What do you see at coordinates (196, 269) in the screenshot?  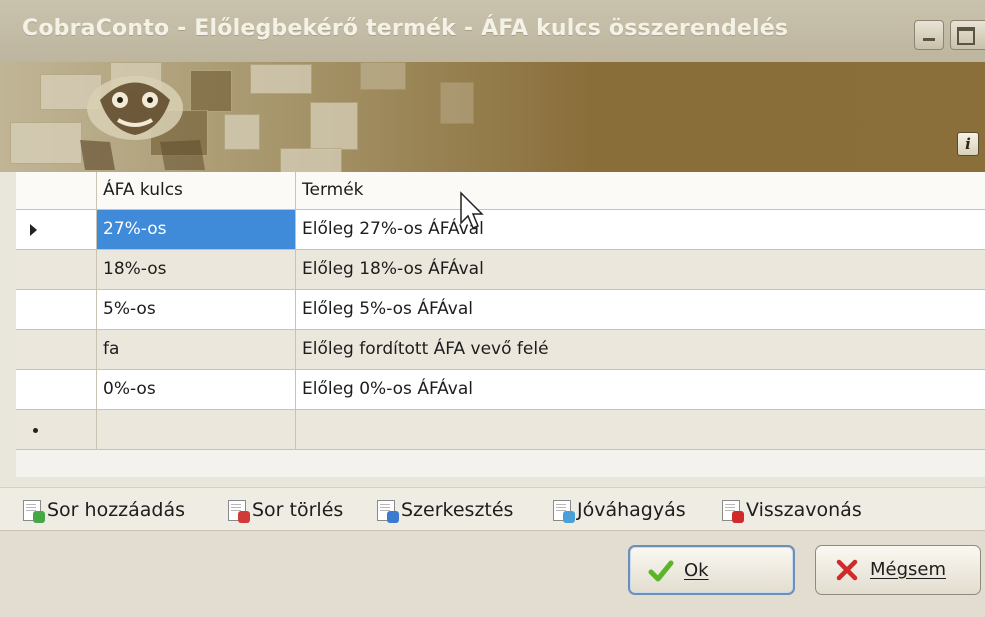 I see `afa-kulcs-cell: 18%-os` at bounding box center [196, 269].